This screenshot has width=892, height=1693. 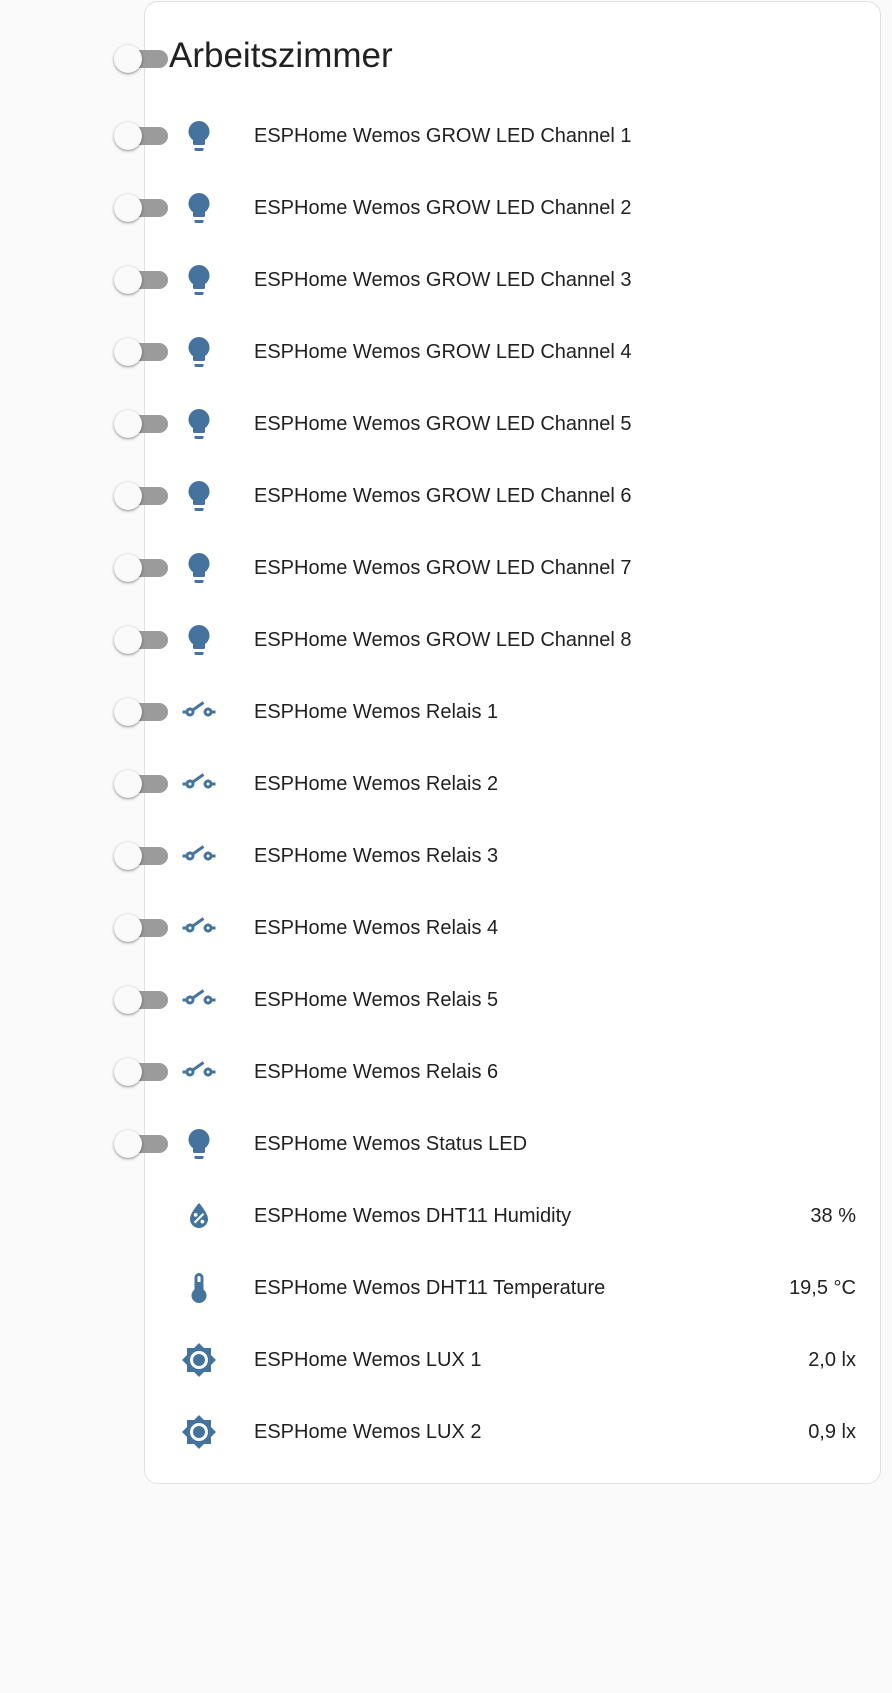 What do you see at coordinates (832, 1432) in the screenshot?
I see `entity-state: 0,9 lx` at bounding box center [832, 1432].